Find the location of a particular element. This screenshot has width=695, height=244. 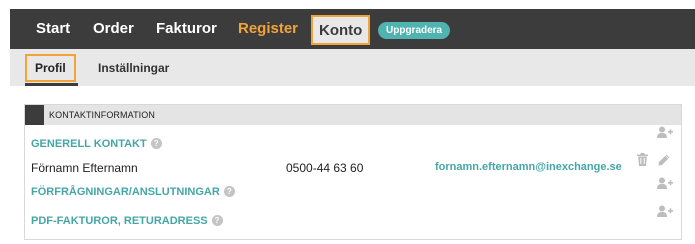

nav-start: Start is located at coordinates (53, 29).